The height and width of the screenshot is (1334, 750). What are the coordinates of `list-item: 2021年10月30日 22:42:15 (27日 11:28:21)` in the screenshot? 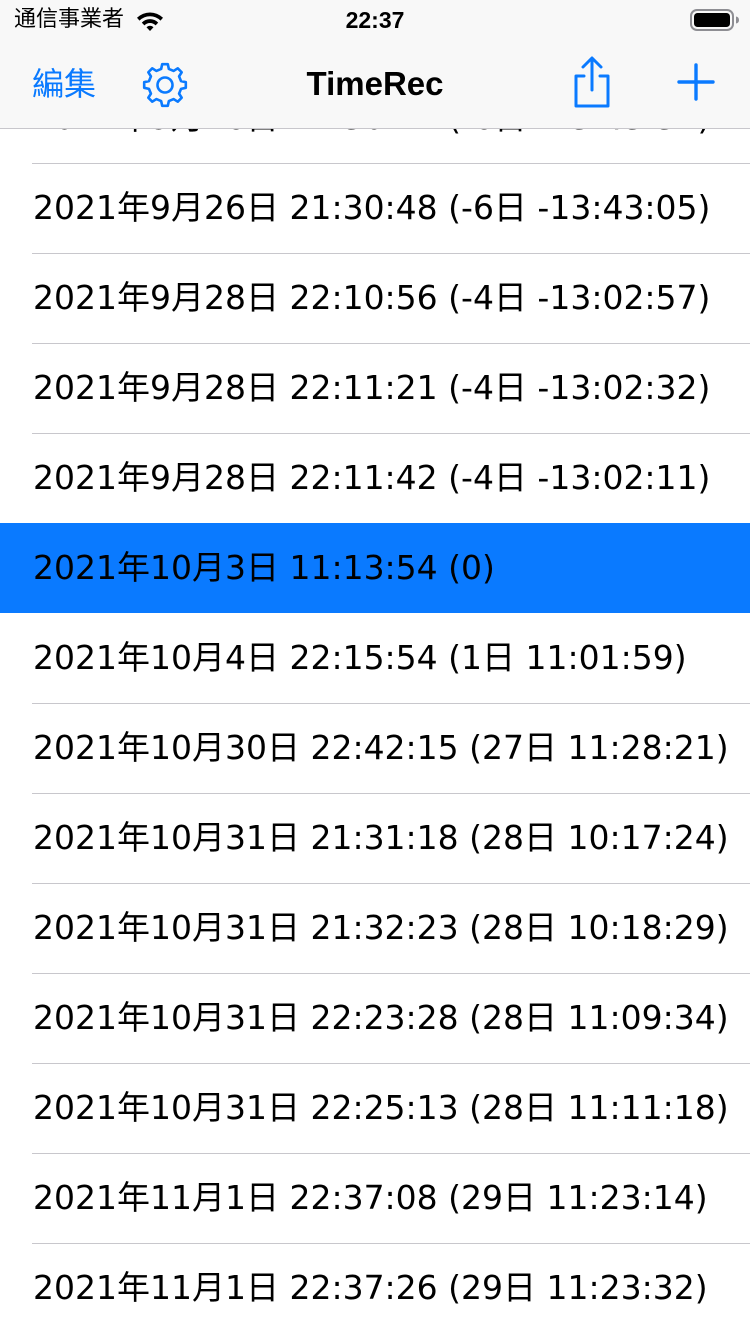 It's located at (375, 748).